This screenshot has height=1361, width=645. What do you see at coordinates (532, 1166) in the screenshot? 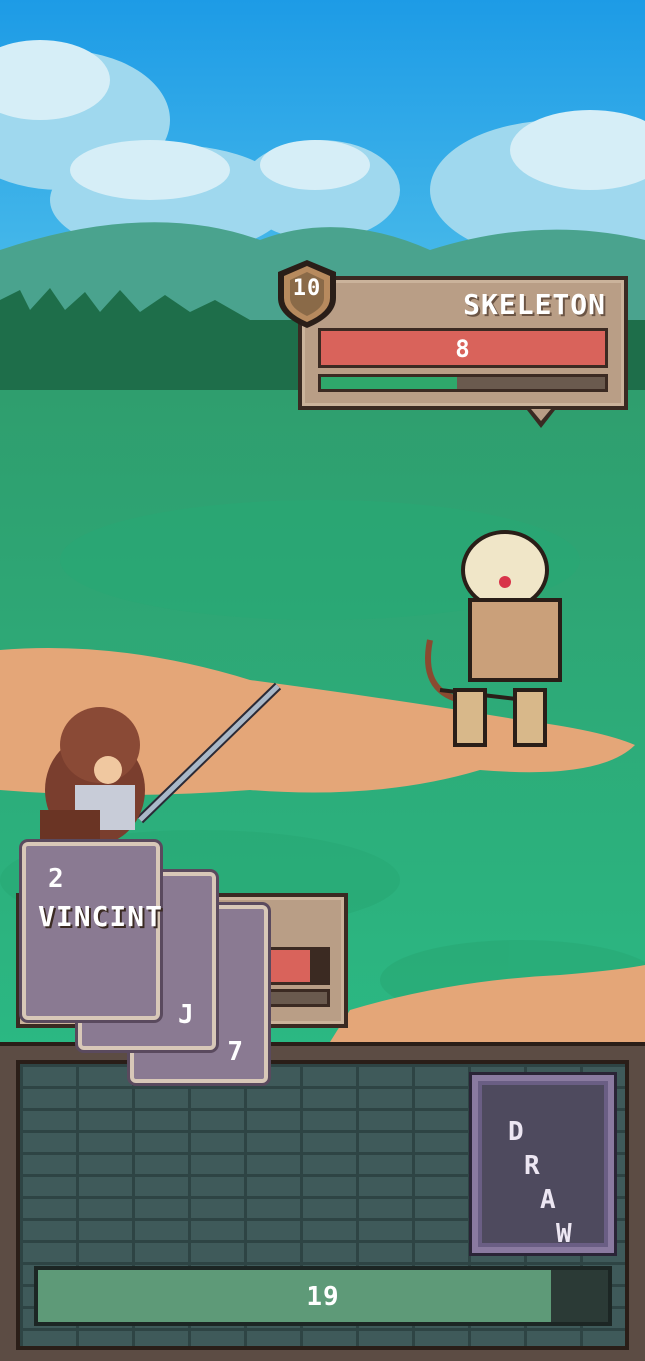
I see `draw-letter: R` at bounding box center [532, 1166].